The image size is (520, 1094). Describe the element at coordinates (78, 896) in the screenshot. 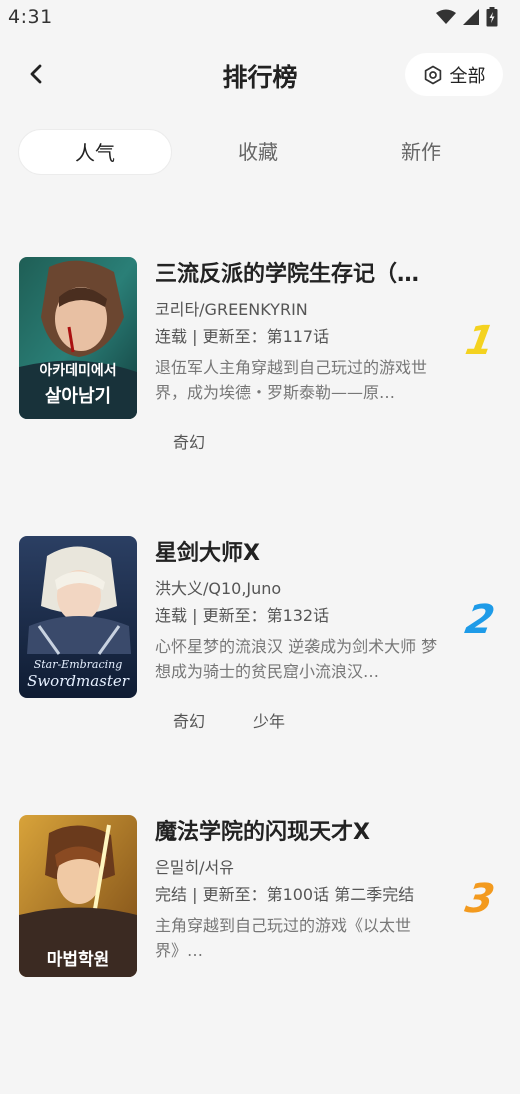

I see `cover-image: 마법학원` at that location.